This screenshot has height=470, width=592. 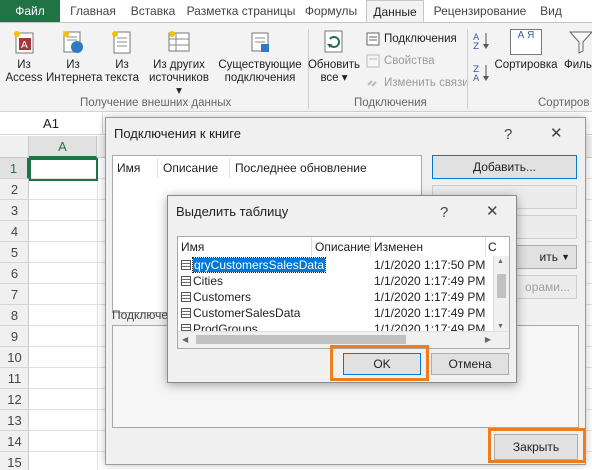 What do you see at coordinates (14, 252) in the screenshot?
I see `row-header: 5` at bounding box center [14, 252].